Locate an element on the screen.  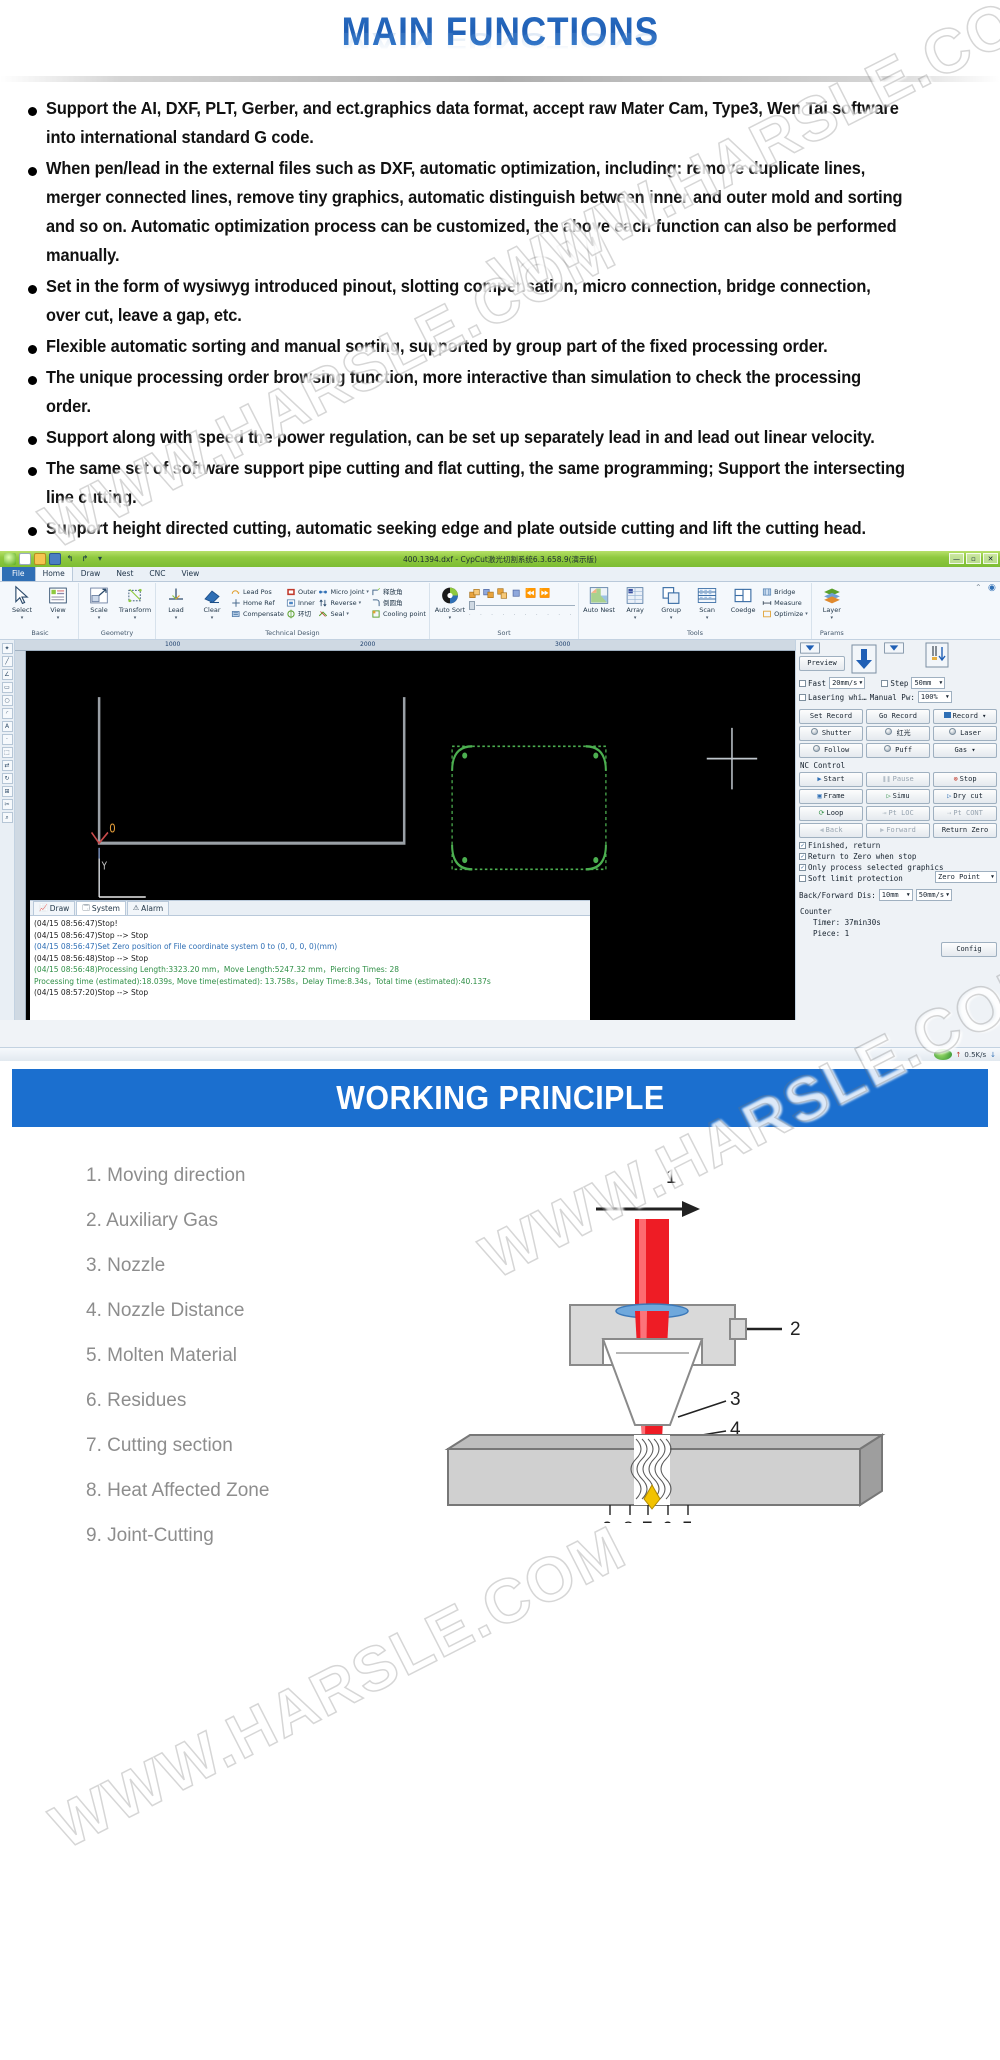
inner-button: Inner is located at coordinates (301, 603).